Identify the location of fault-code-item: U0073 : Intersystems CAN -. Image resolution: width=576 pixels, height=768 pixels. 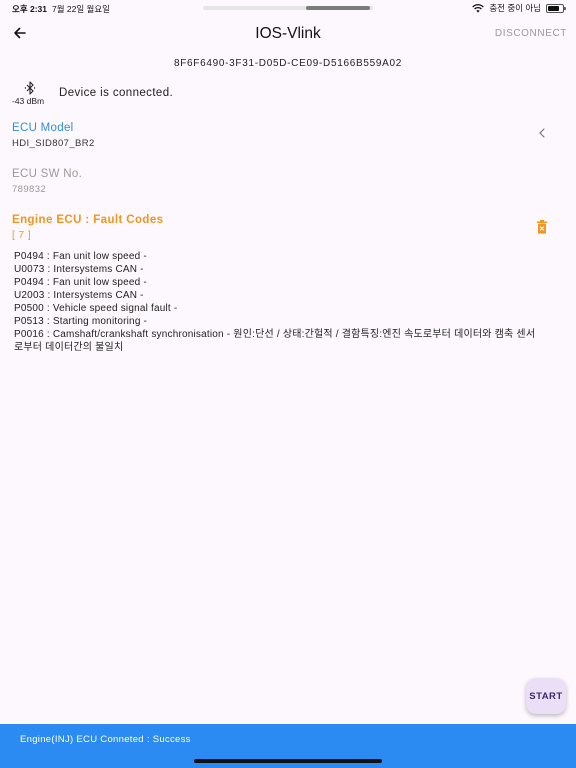
(79, 269).